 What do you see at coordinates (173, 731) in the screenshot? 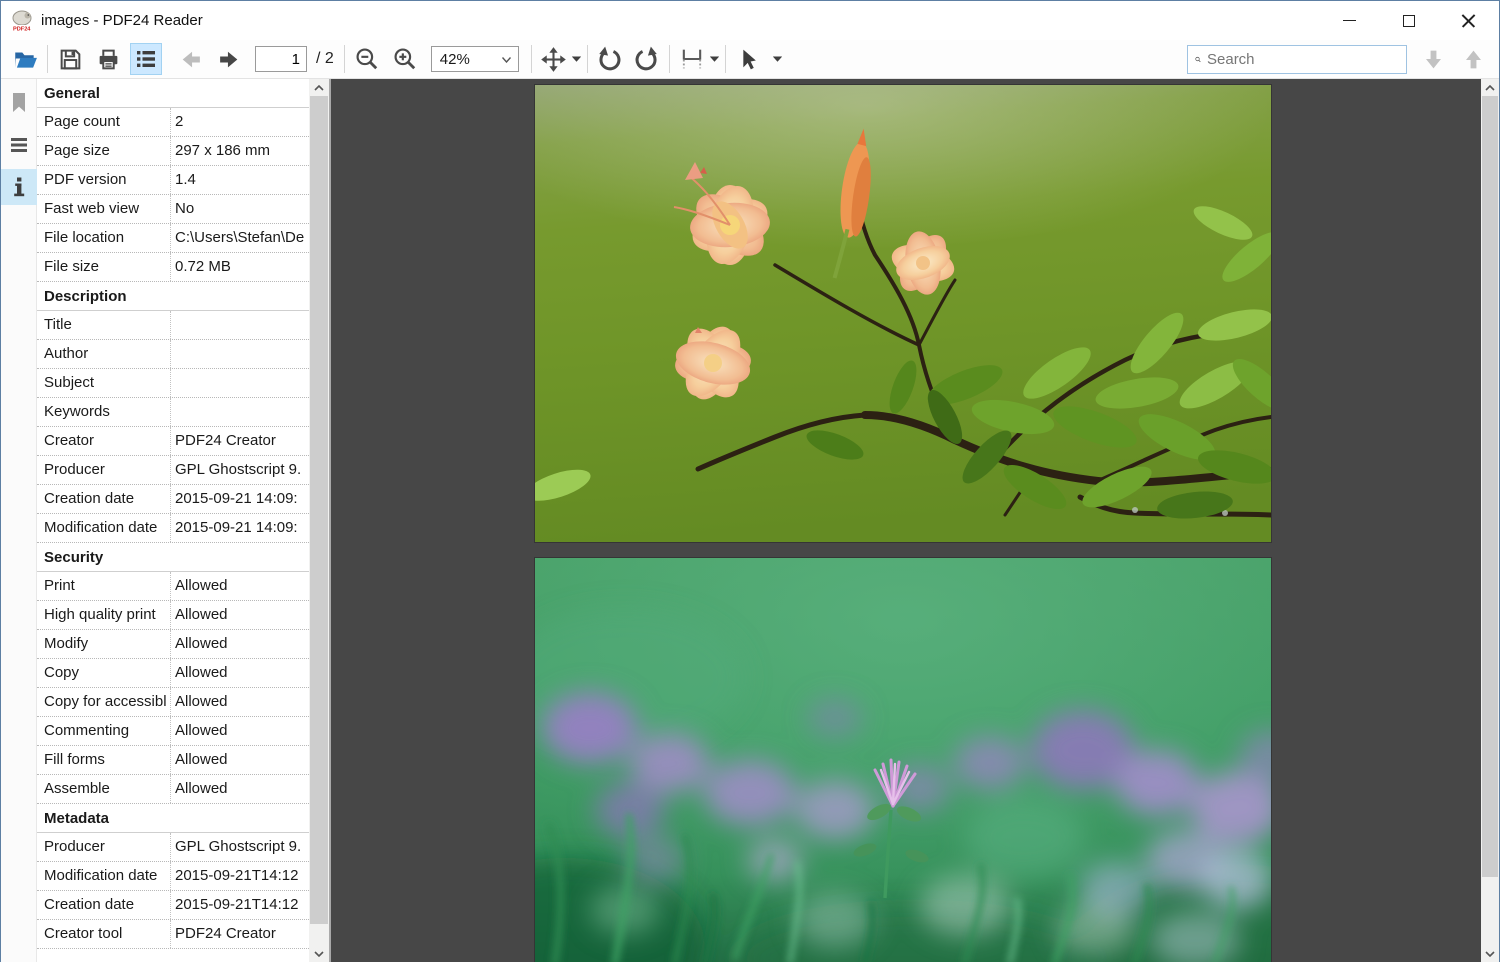
I see `property-row: Commenting Allowed` at bounding box center [173, 731].